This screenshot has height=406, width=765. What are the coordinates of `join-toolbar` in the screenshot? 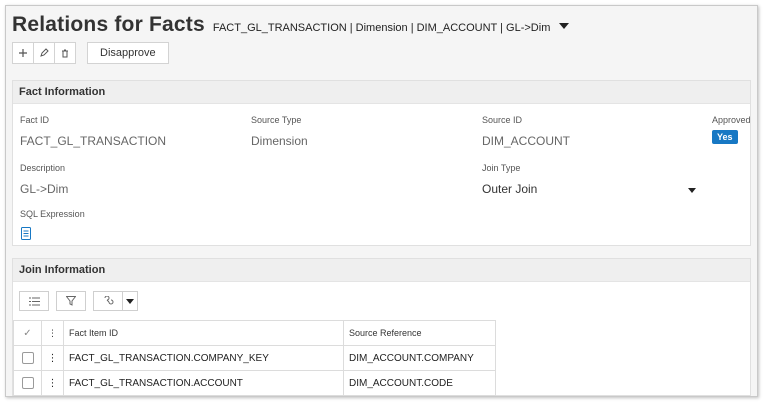 It's located at (82, 301).